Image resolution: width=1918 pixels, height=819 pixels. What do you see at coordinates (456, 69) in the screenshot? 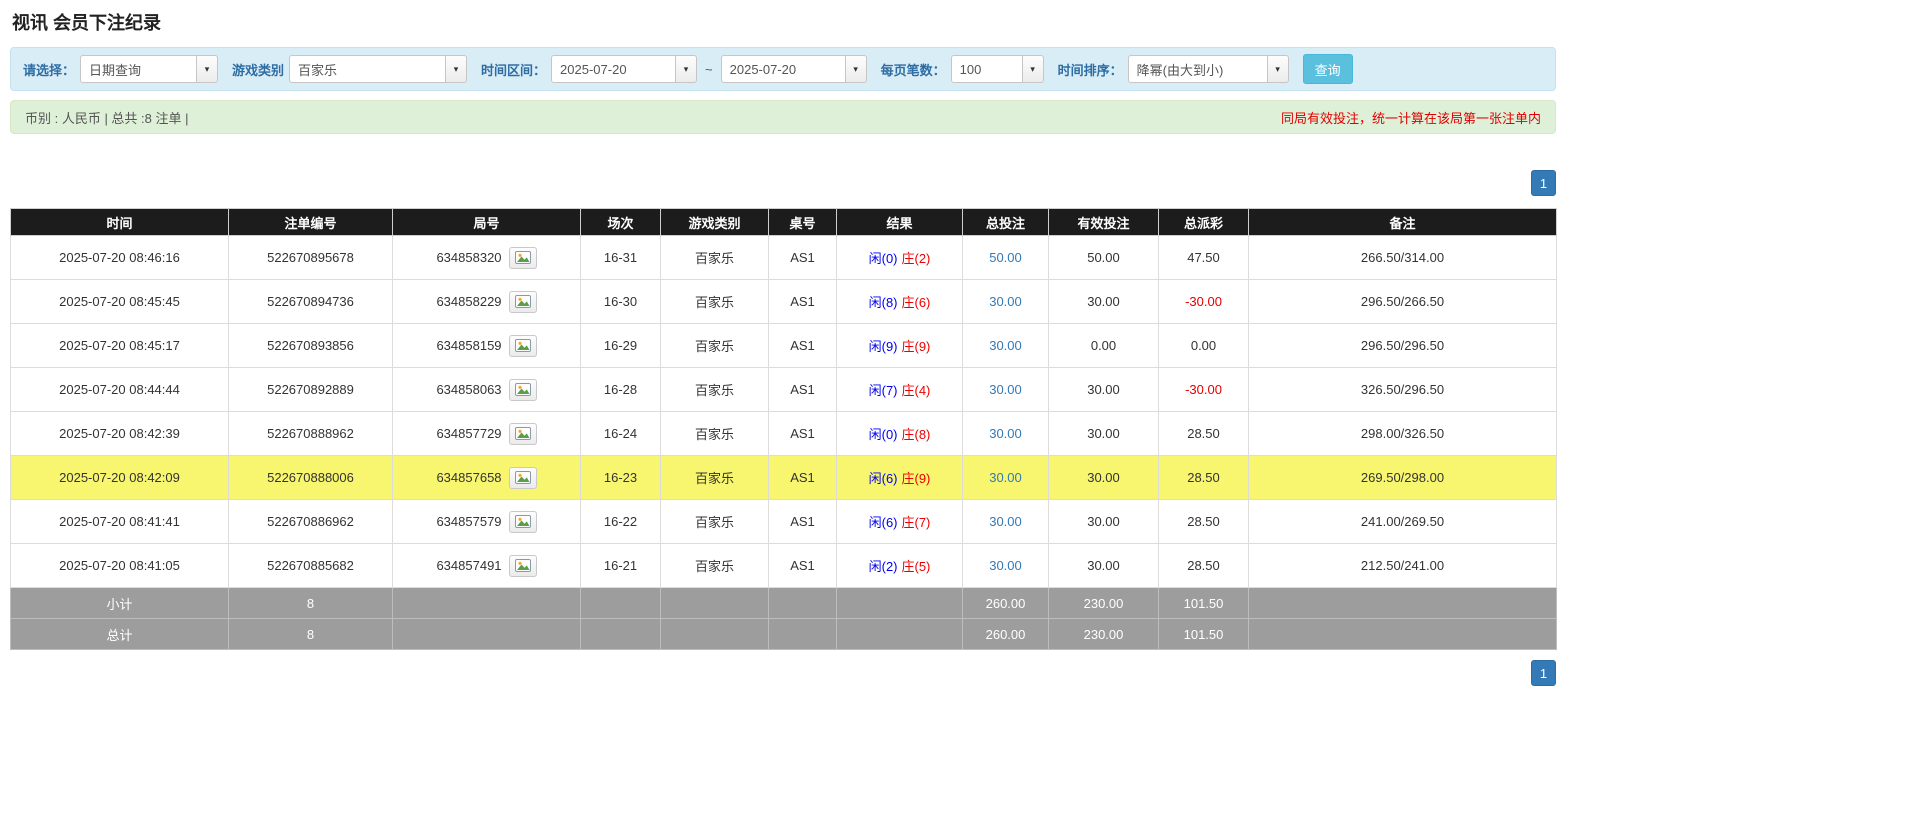
I see `game-type-dropdown-button: ▾` at bounding box center [456, 69].